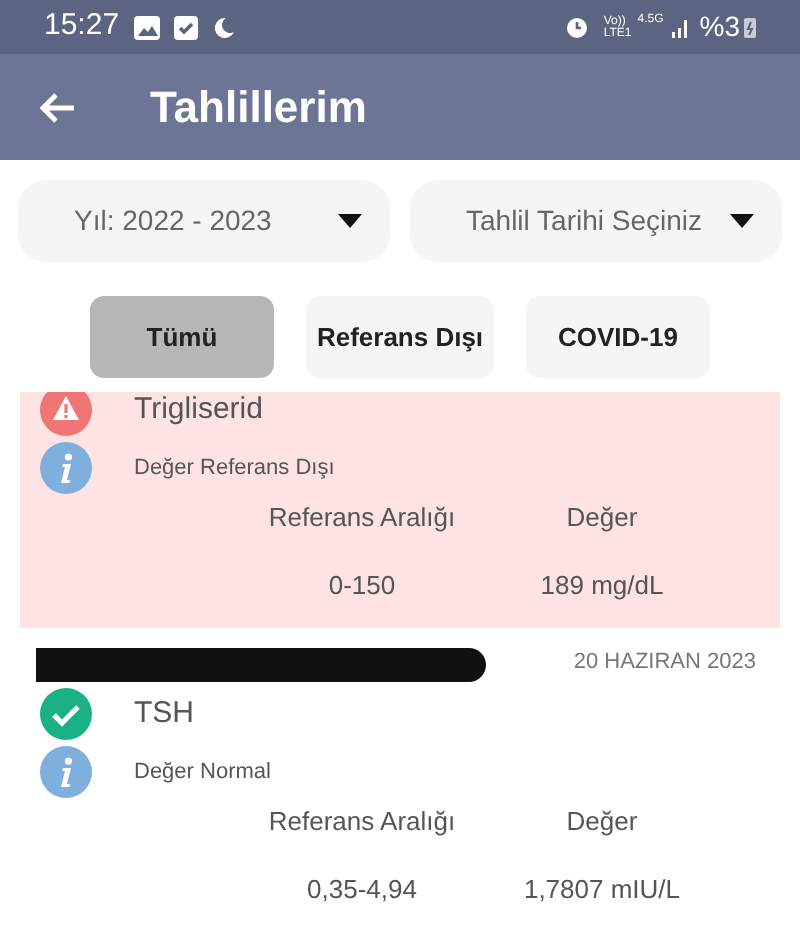 Image resolution: width=800 pixels, height=952 pixels. Describe the element at coordinates (66, 714) in the screenshot. I see `checkmark-icon` at that location.